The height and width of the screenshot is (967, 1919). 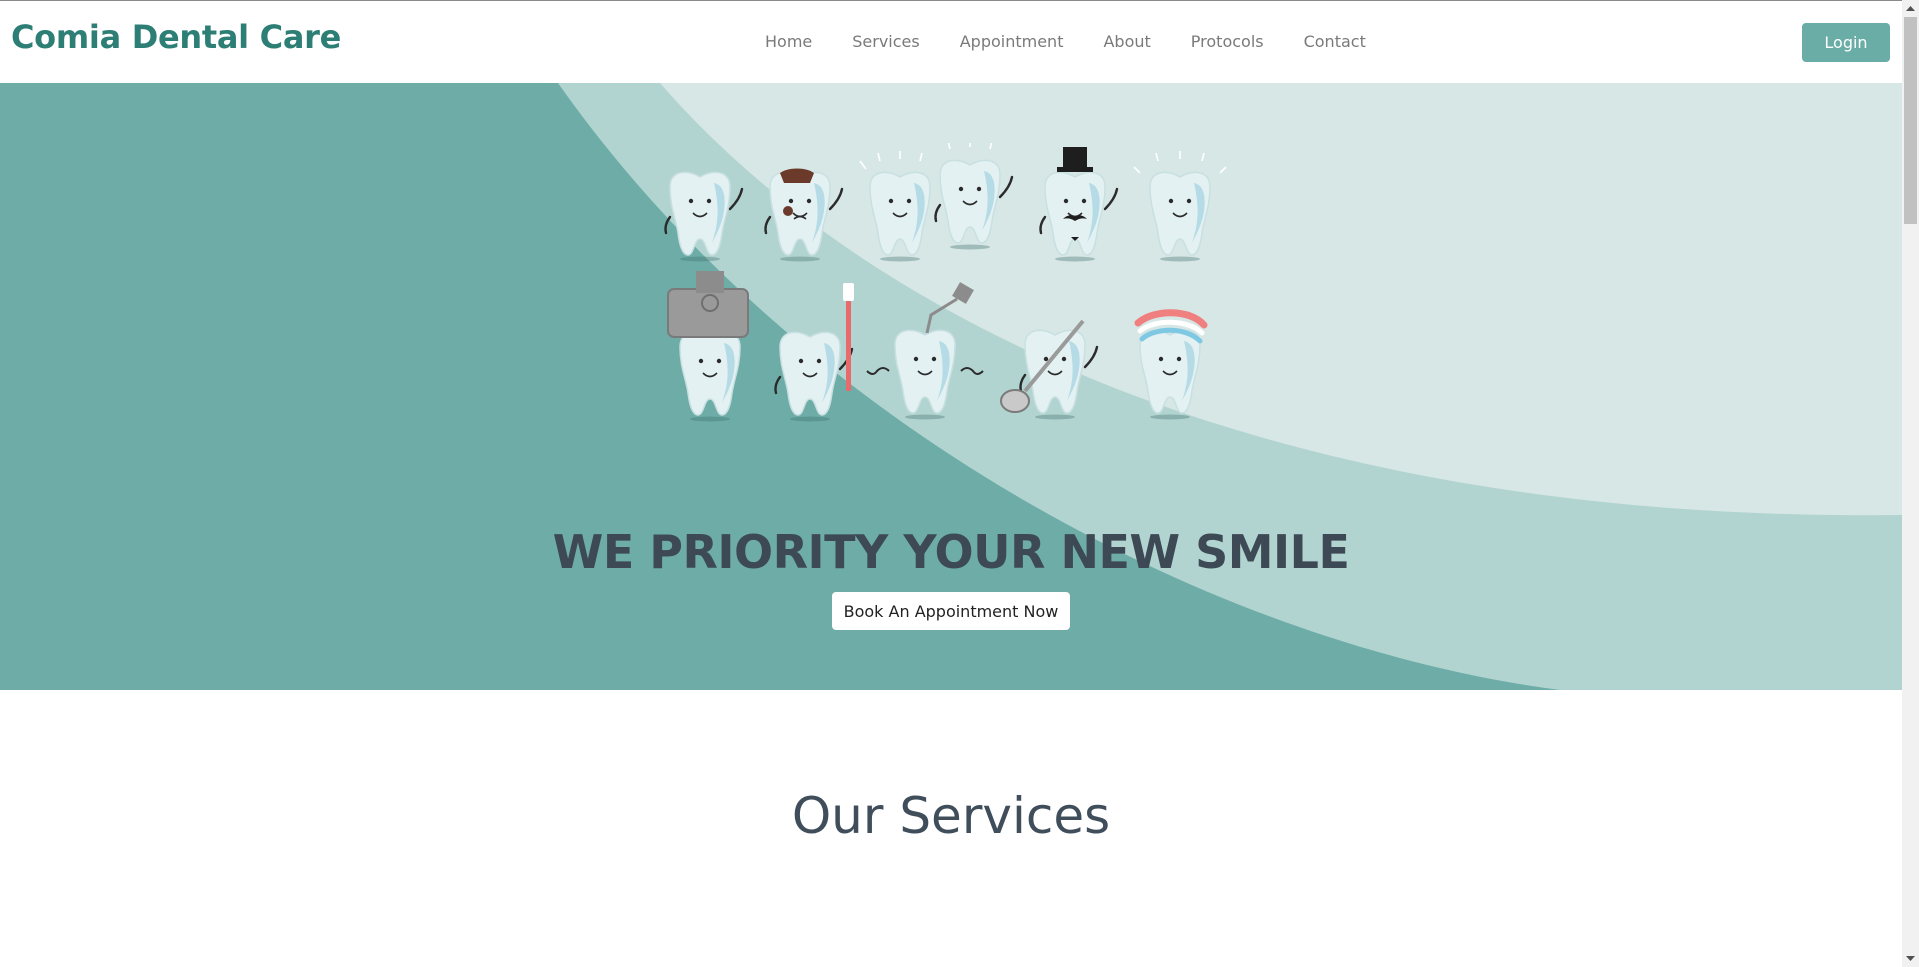 I want to click on vertical-scrollbar, so click(x=1910, y=483).